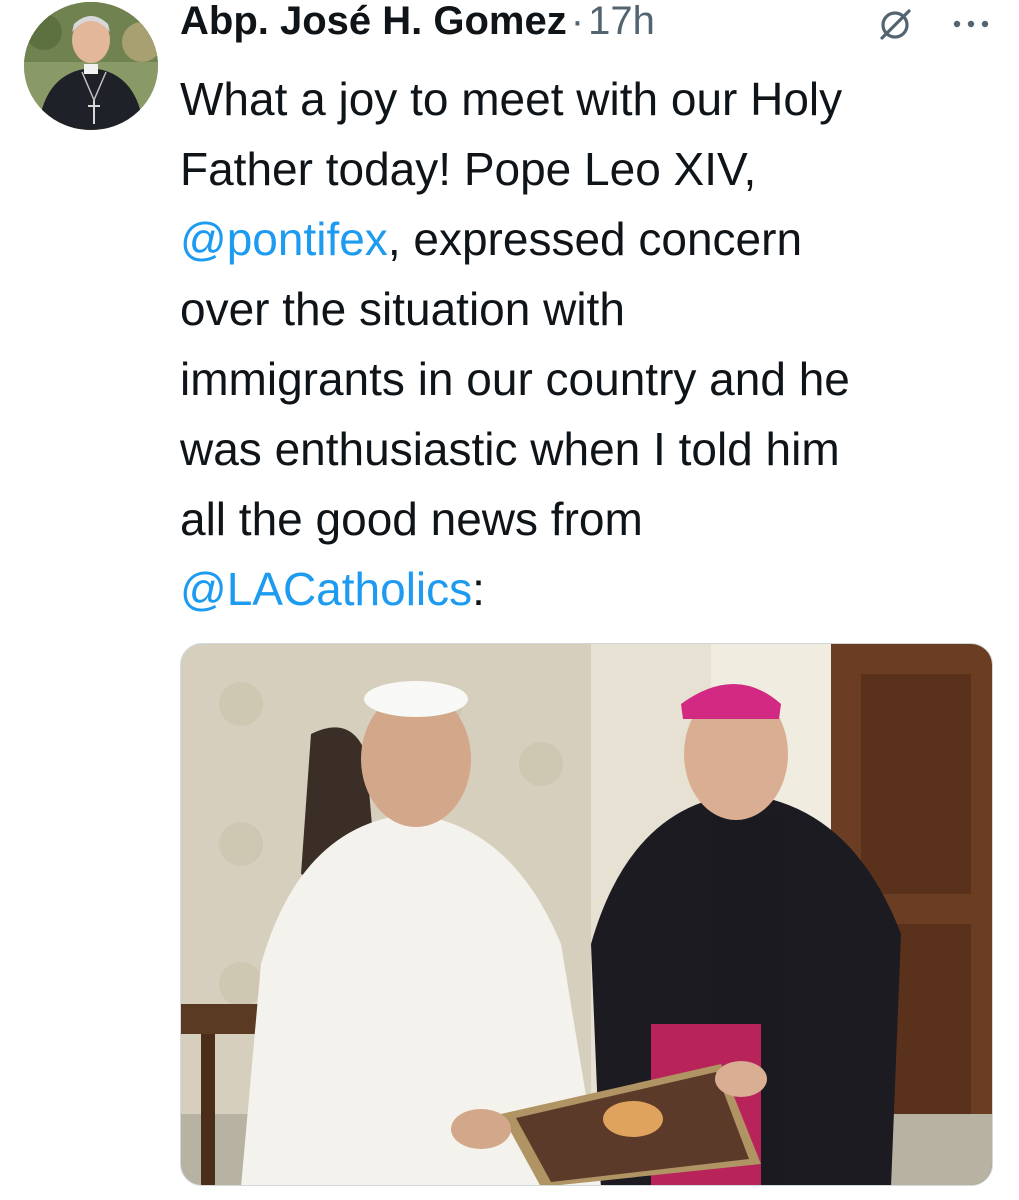  I want to click on text-part: :, so click(478, 589).